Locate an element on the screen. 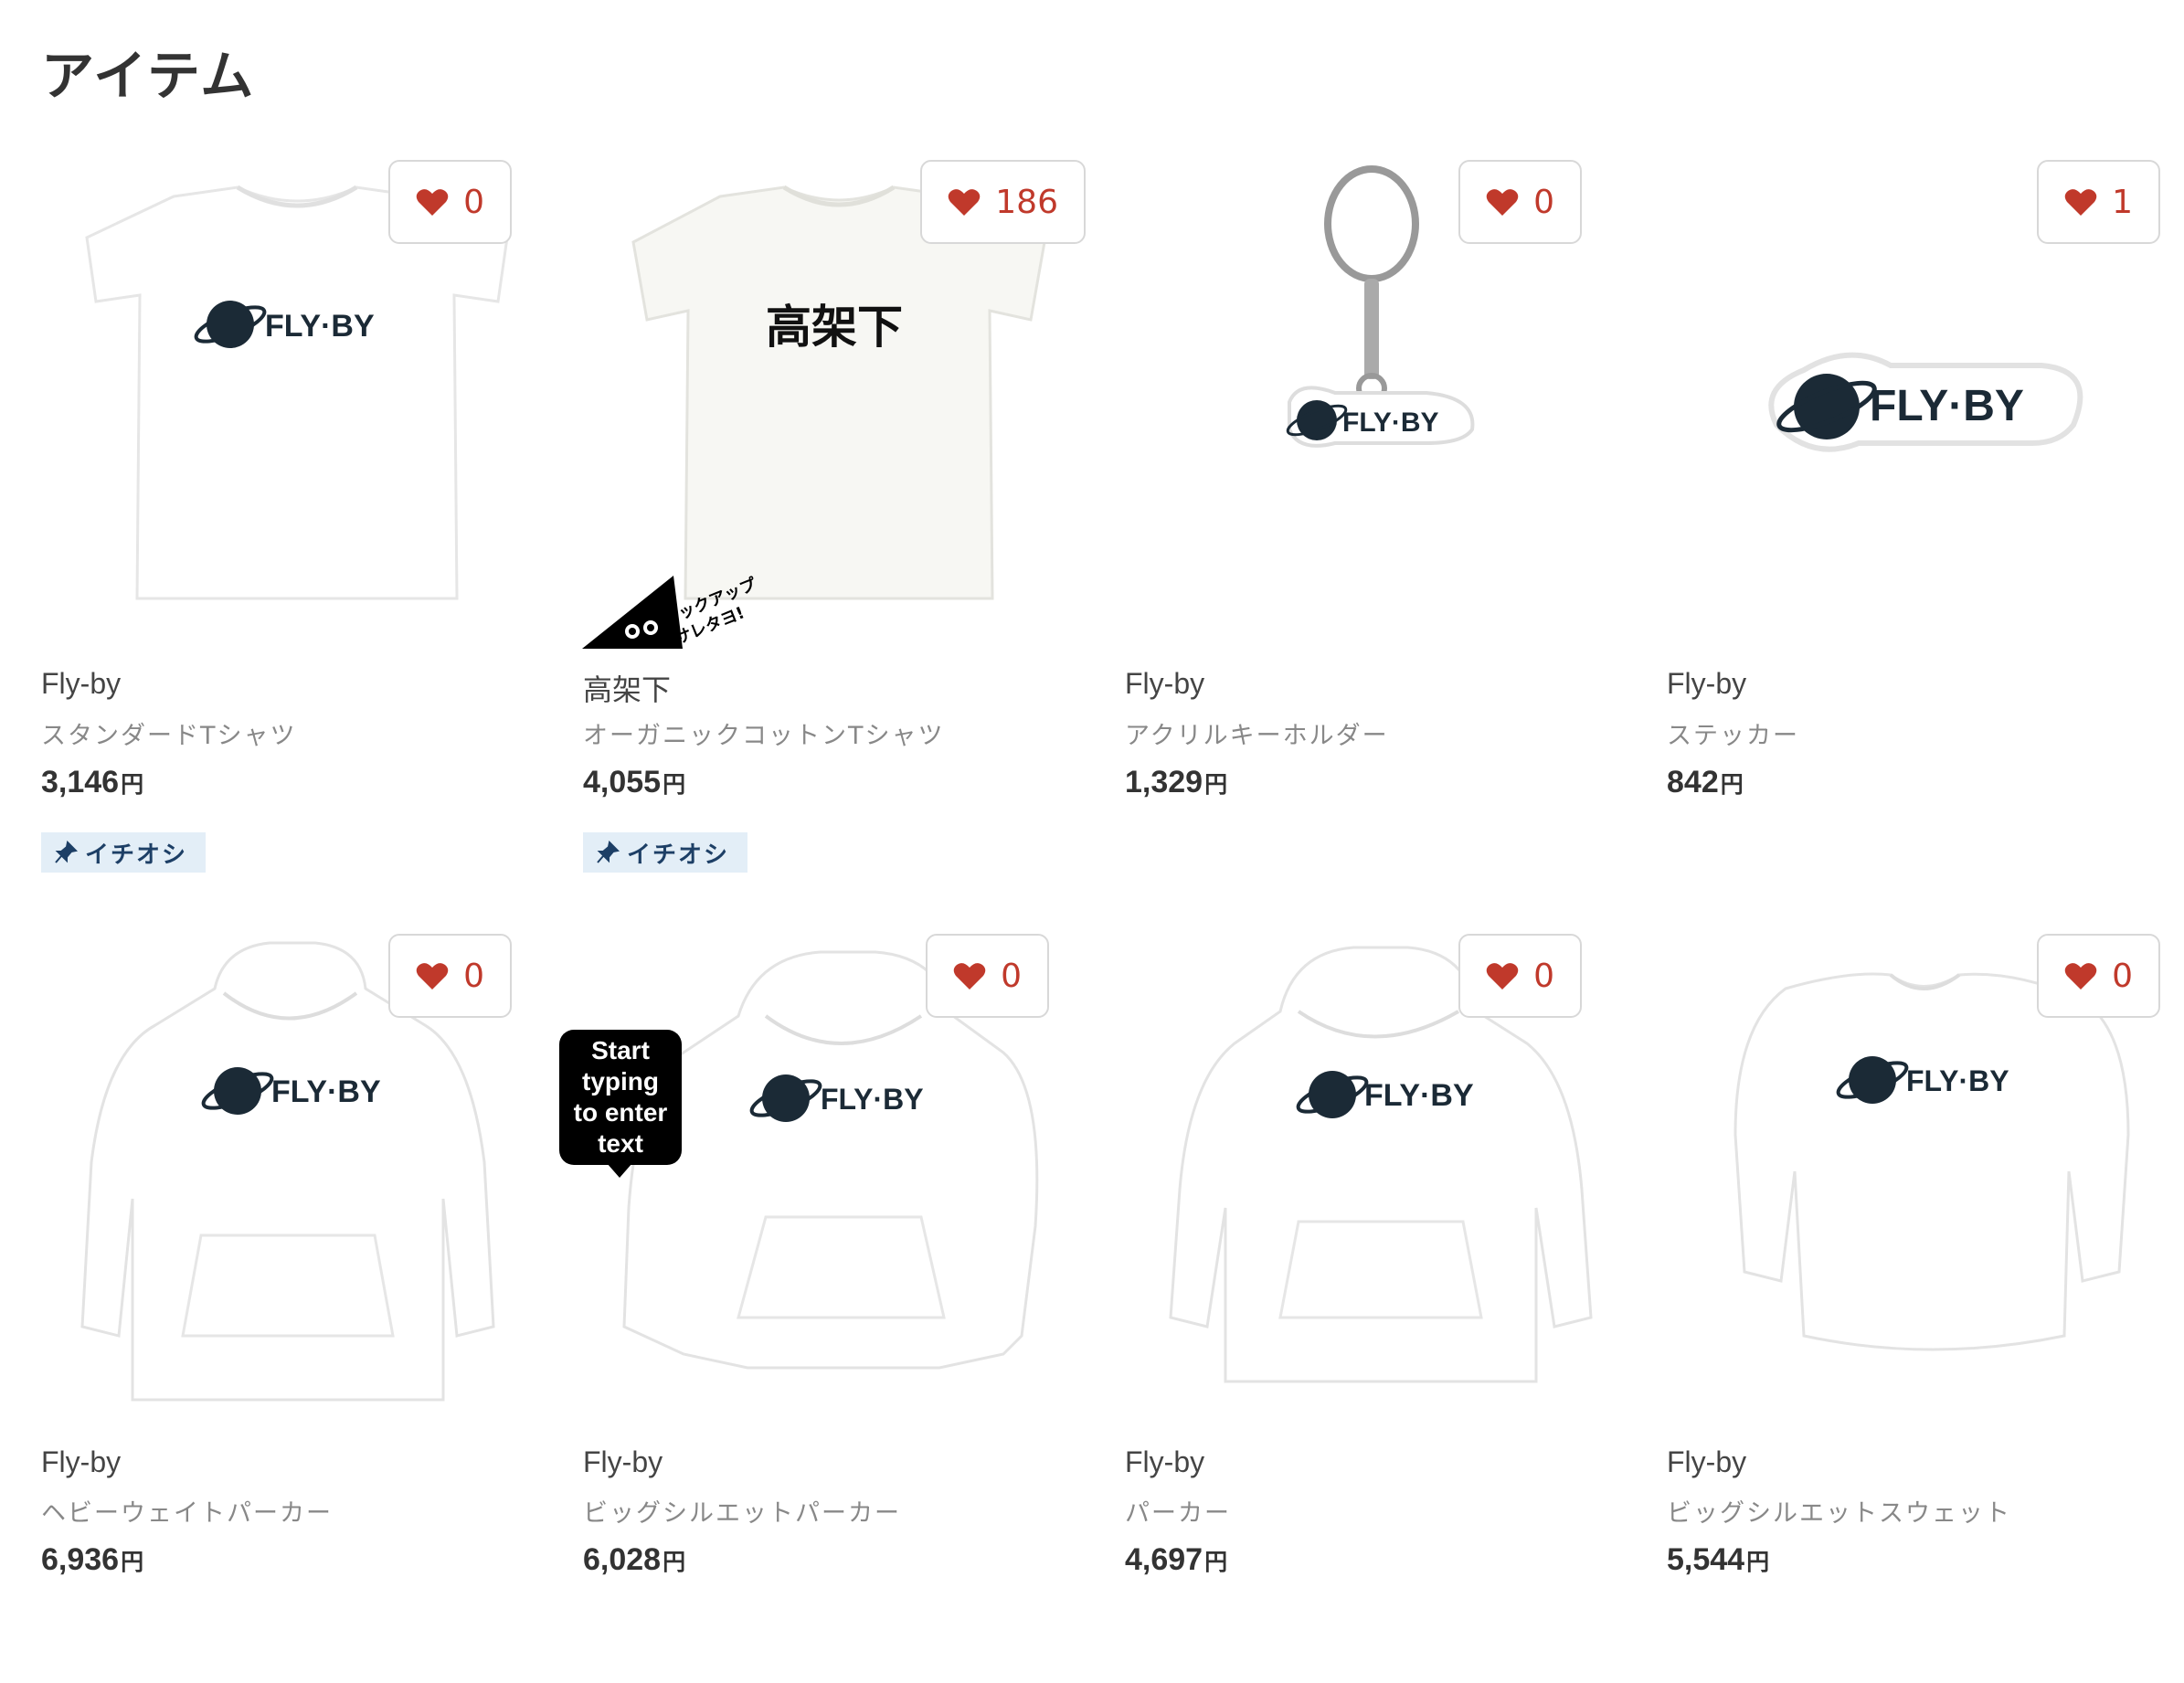  price: 4,697円 is located at coordinates (1177, 1559).